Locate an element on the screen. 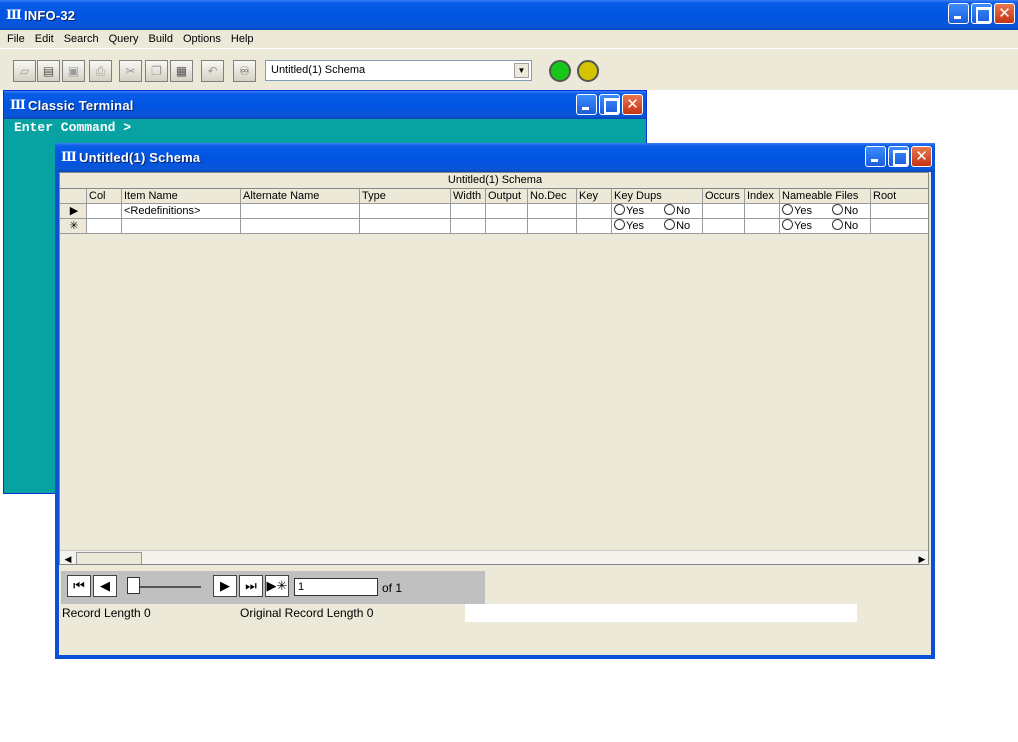 This screenshot has height=742, width=1018. schema-close-button: ✕ is located at coordinates (921, 156).